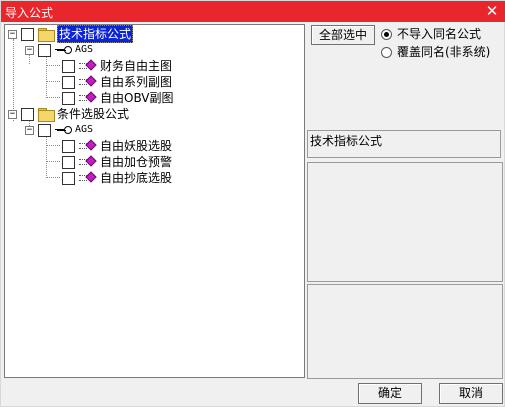 This screenshot has width=505, height=407. I want to click on tree-leaf-label: 自由加仓预警, so click(136, 162).